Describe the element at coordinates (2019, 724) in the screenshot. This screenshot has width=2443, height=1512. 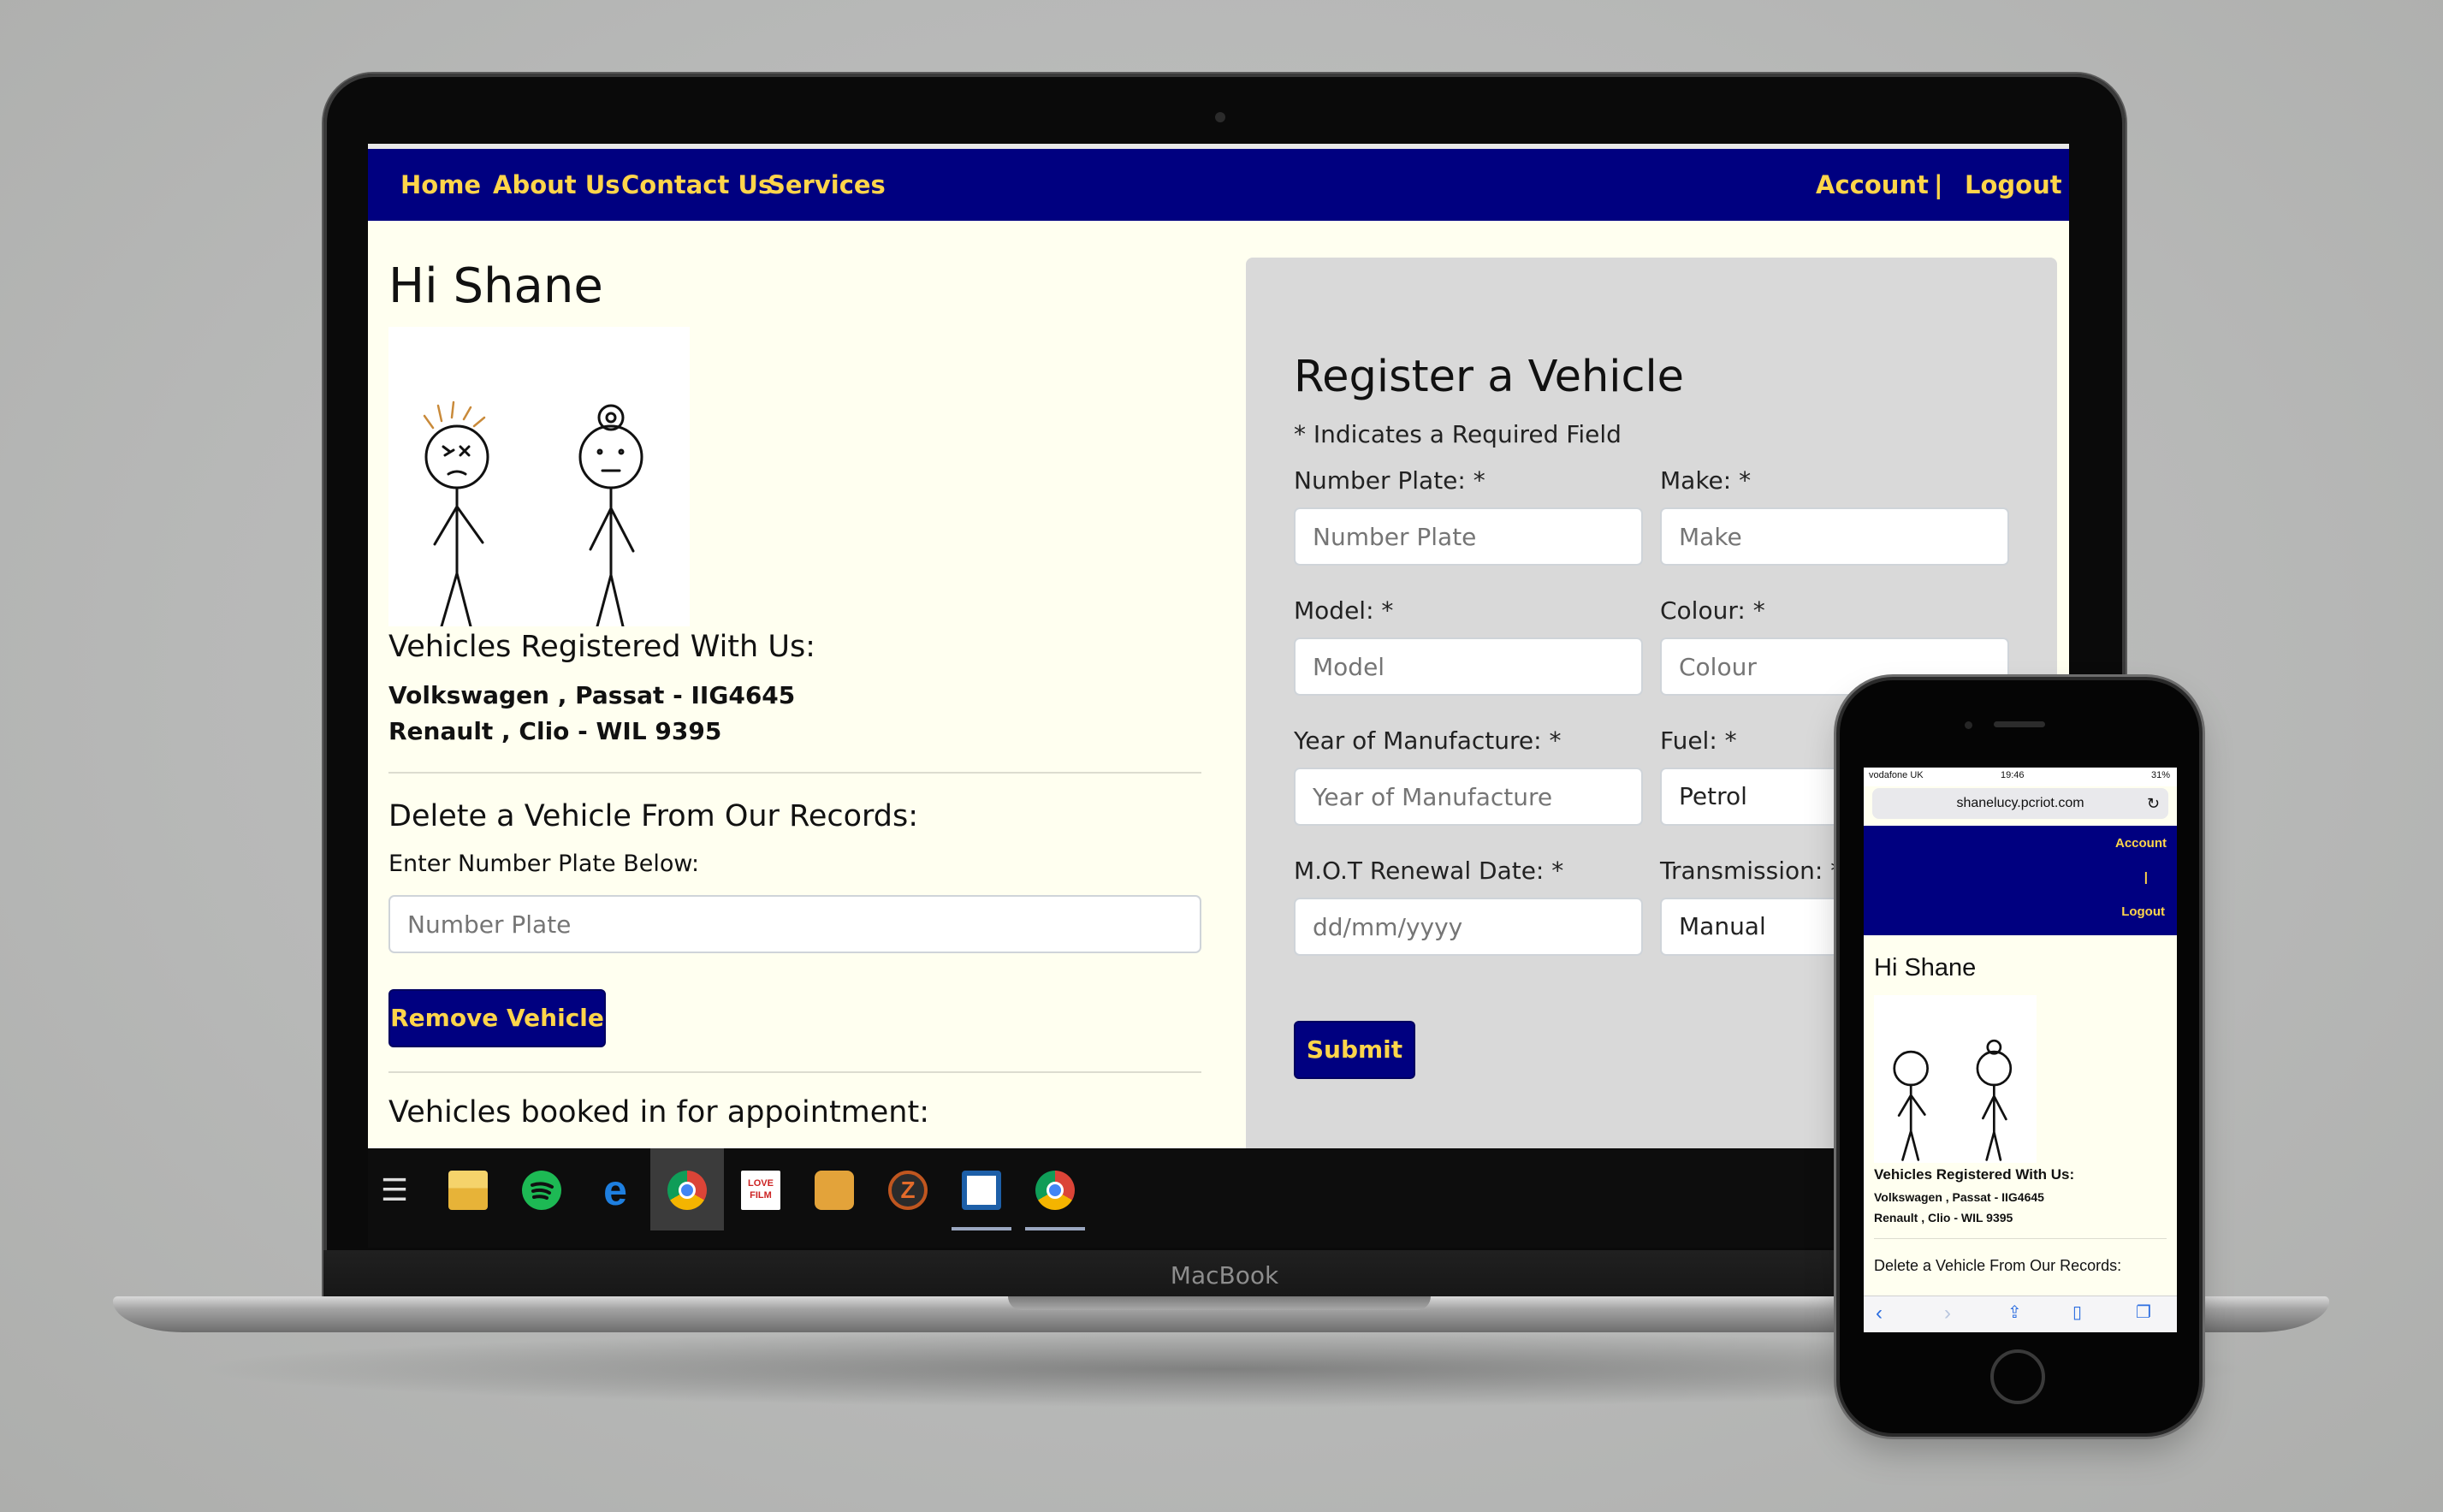
I see `phone-speaker` at that location.